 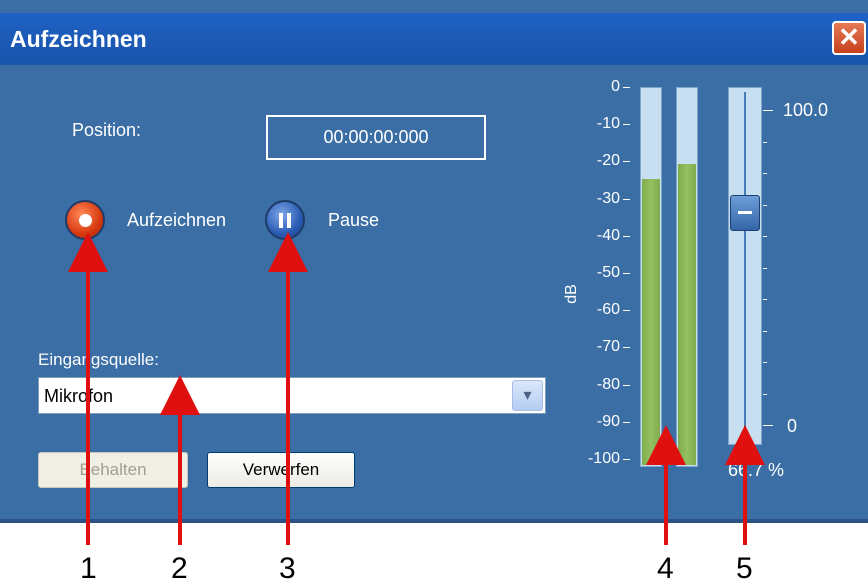 I want to click on callout-4: 4, so click(x=665, y=568).